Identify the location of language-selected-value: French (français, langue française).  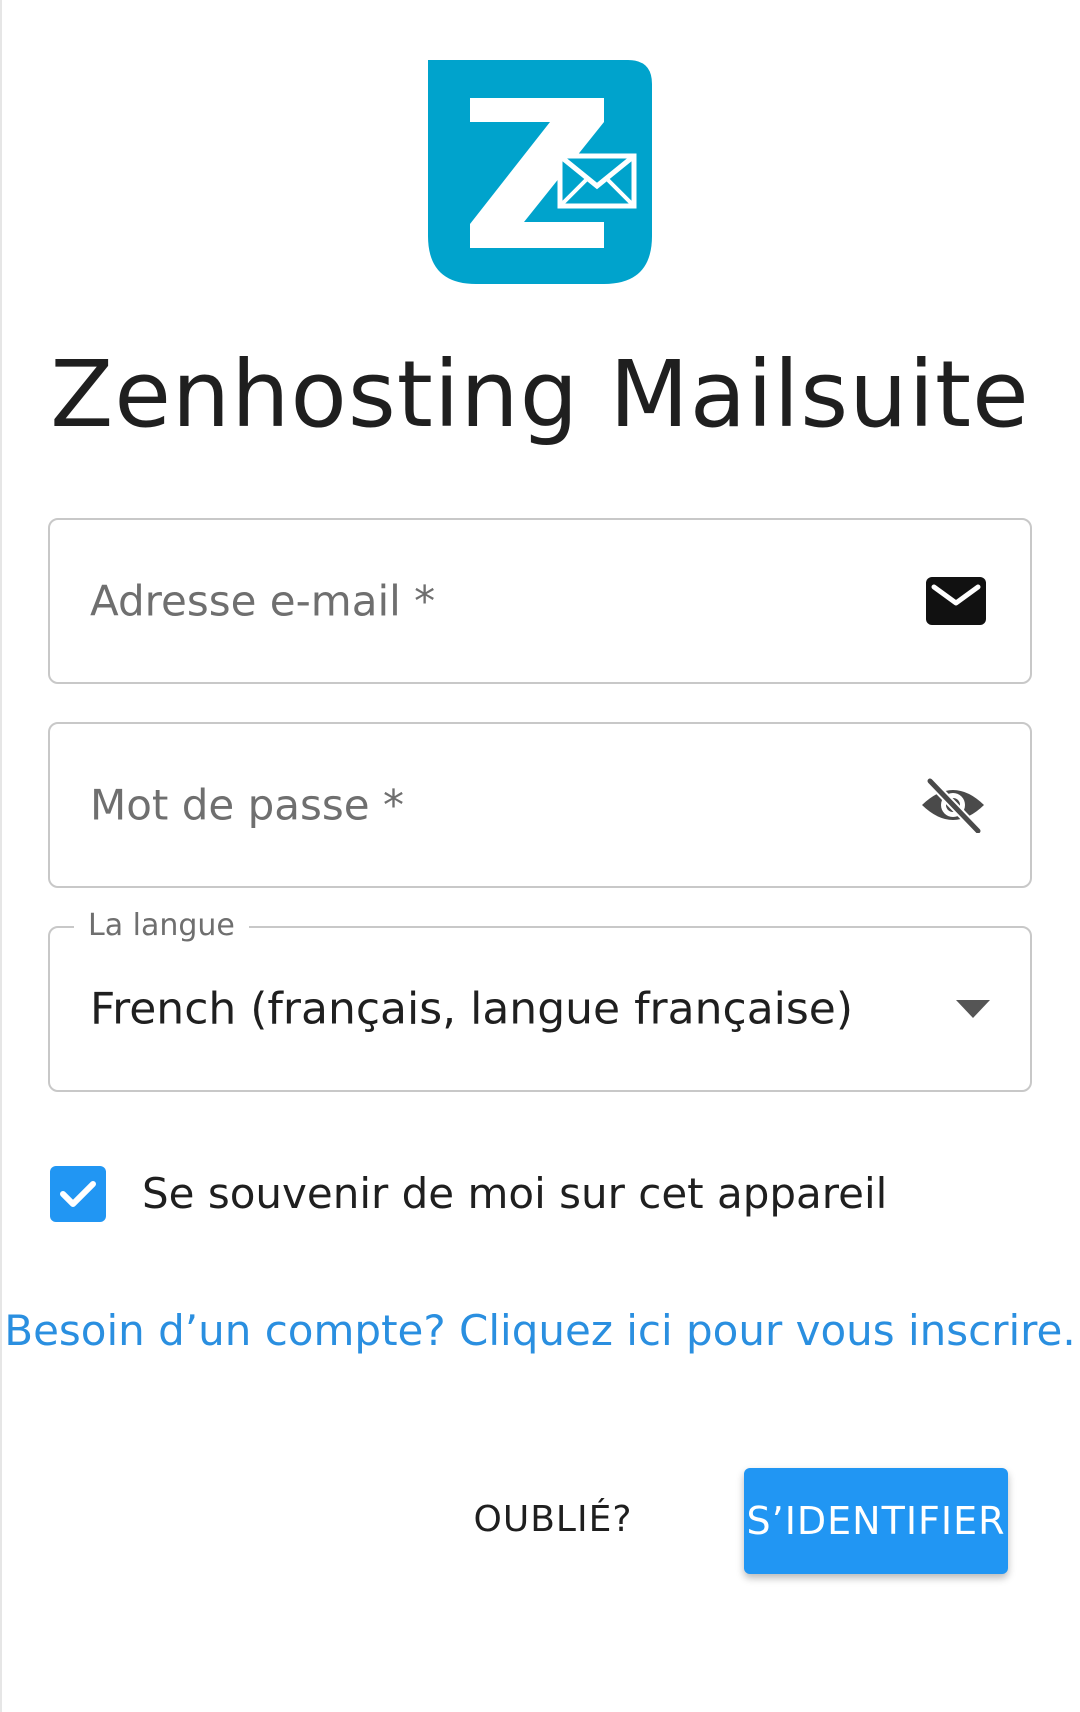
(472, 1009).